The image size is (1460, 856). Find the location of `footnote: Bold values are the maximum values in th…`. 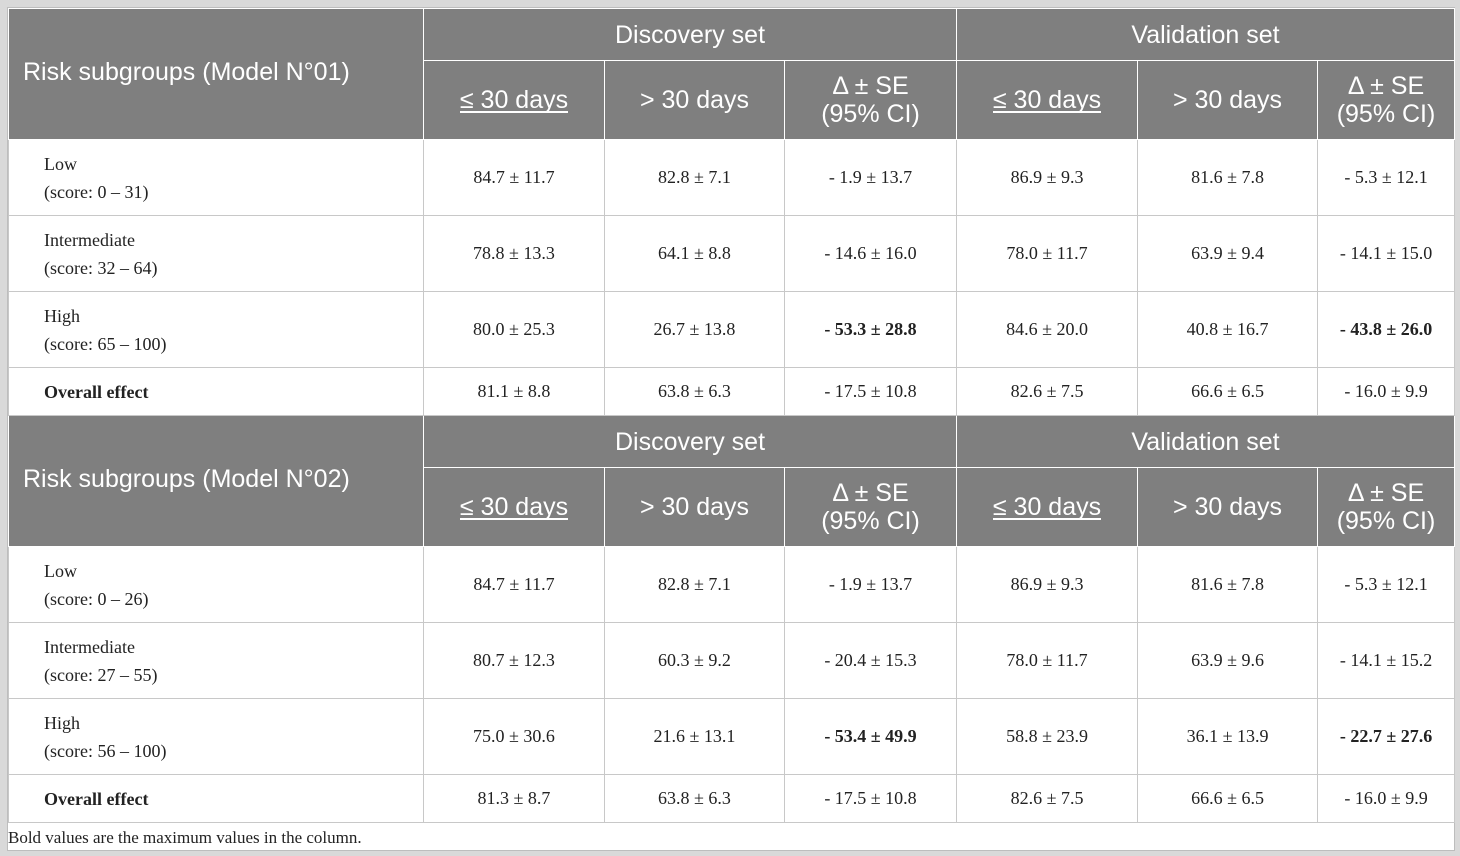

footnote: Bold values are the maximum values in th… is located at coordinates (185, 837).